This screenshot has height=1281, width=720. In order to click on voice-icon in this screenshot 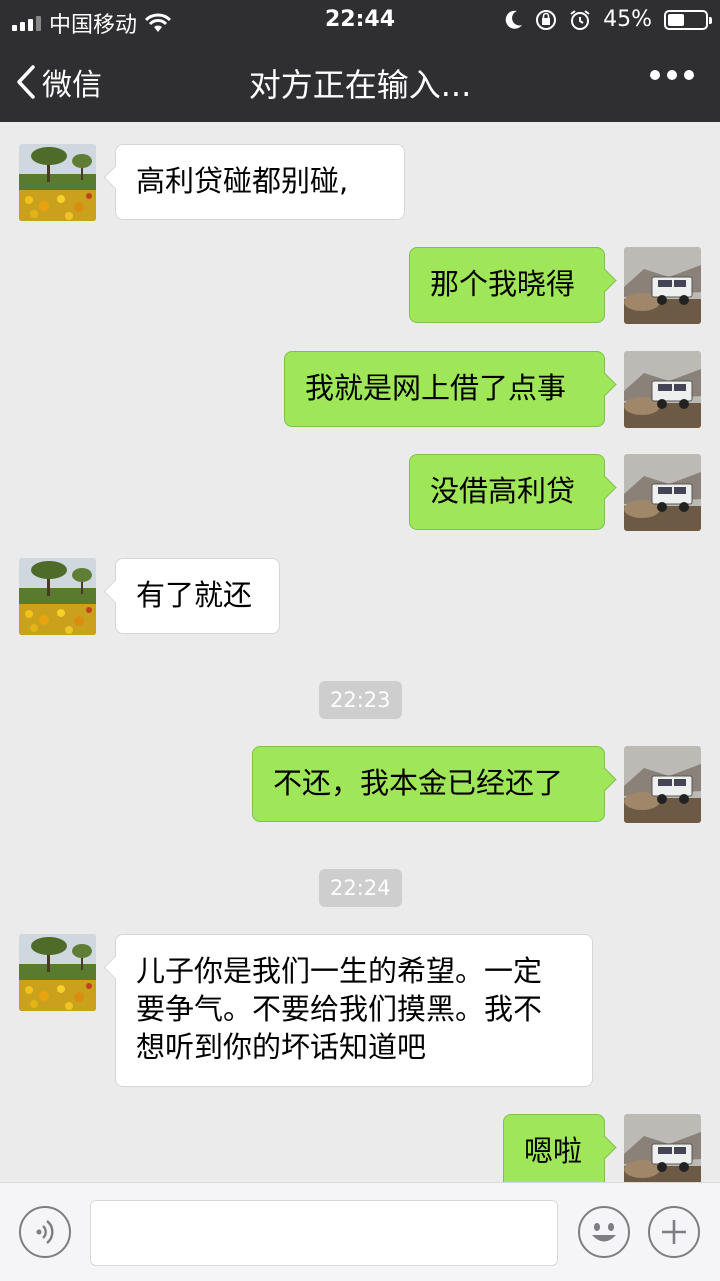, I will do `click(45, 1232)`.